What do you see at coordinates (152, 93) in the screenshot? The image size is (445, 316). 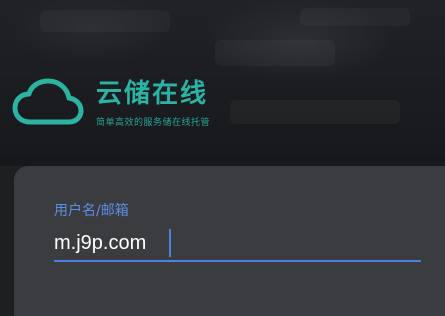 I see `brand-name: 云储在线` at bounding box center [152, 93].